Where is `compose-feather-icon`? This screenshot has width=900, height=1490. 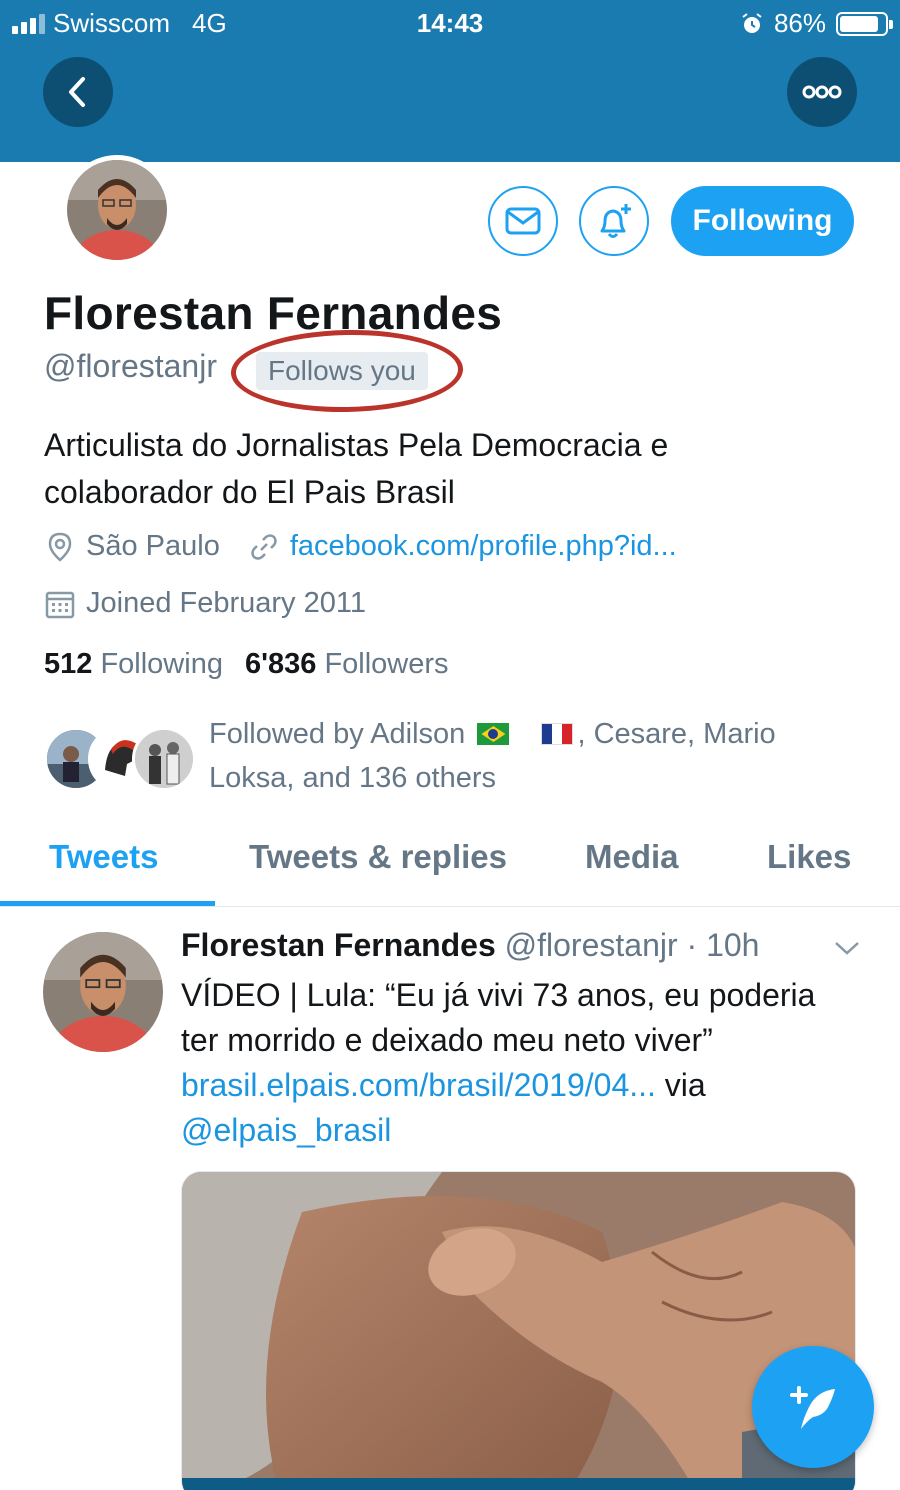
compose-feather-icon is located at coordinates (812, 1407).